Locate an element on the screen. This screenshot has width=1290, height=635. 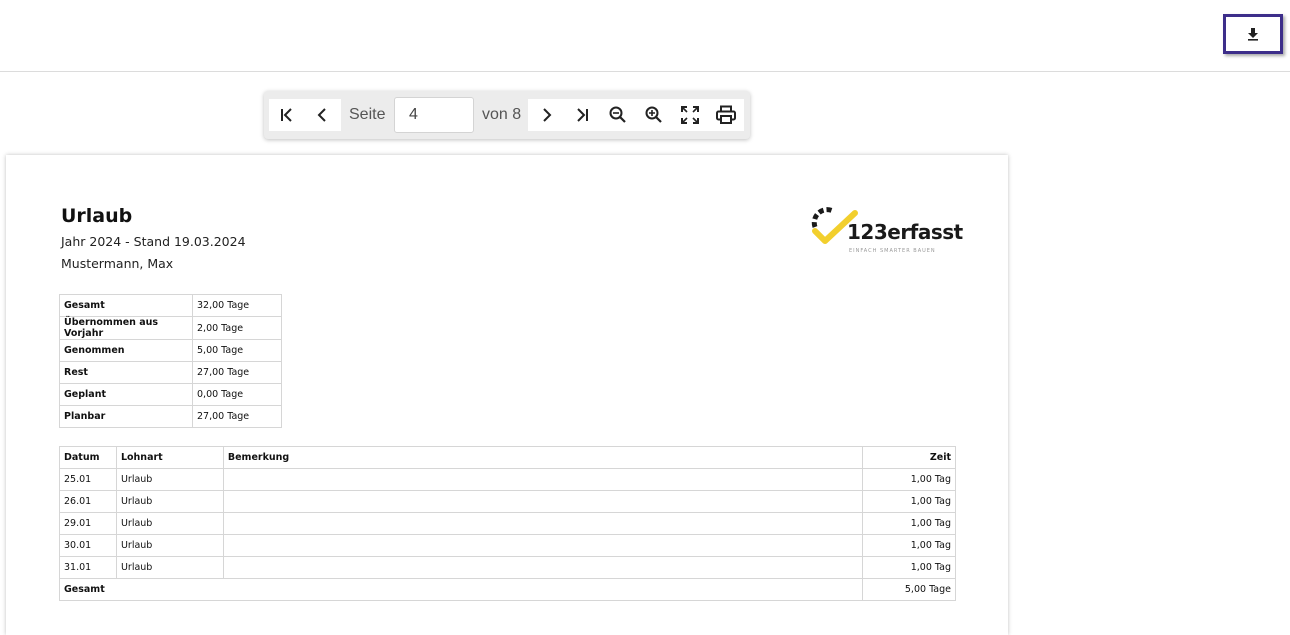
table-row: 26.01 Urlaub 1,00 Tag is located at coordinates (507, 501).